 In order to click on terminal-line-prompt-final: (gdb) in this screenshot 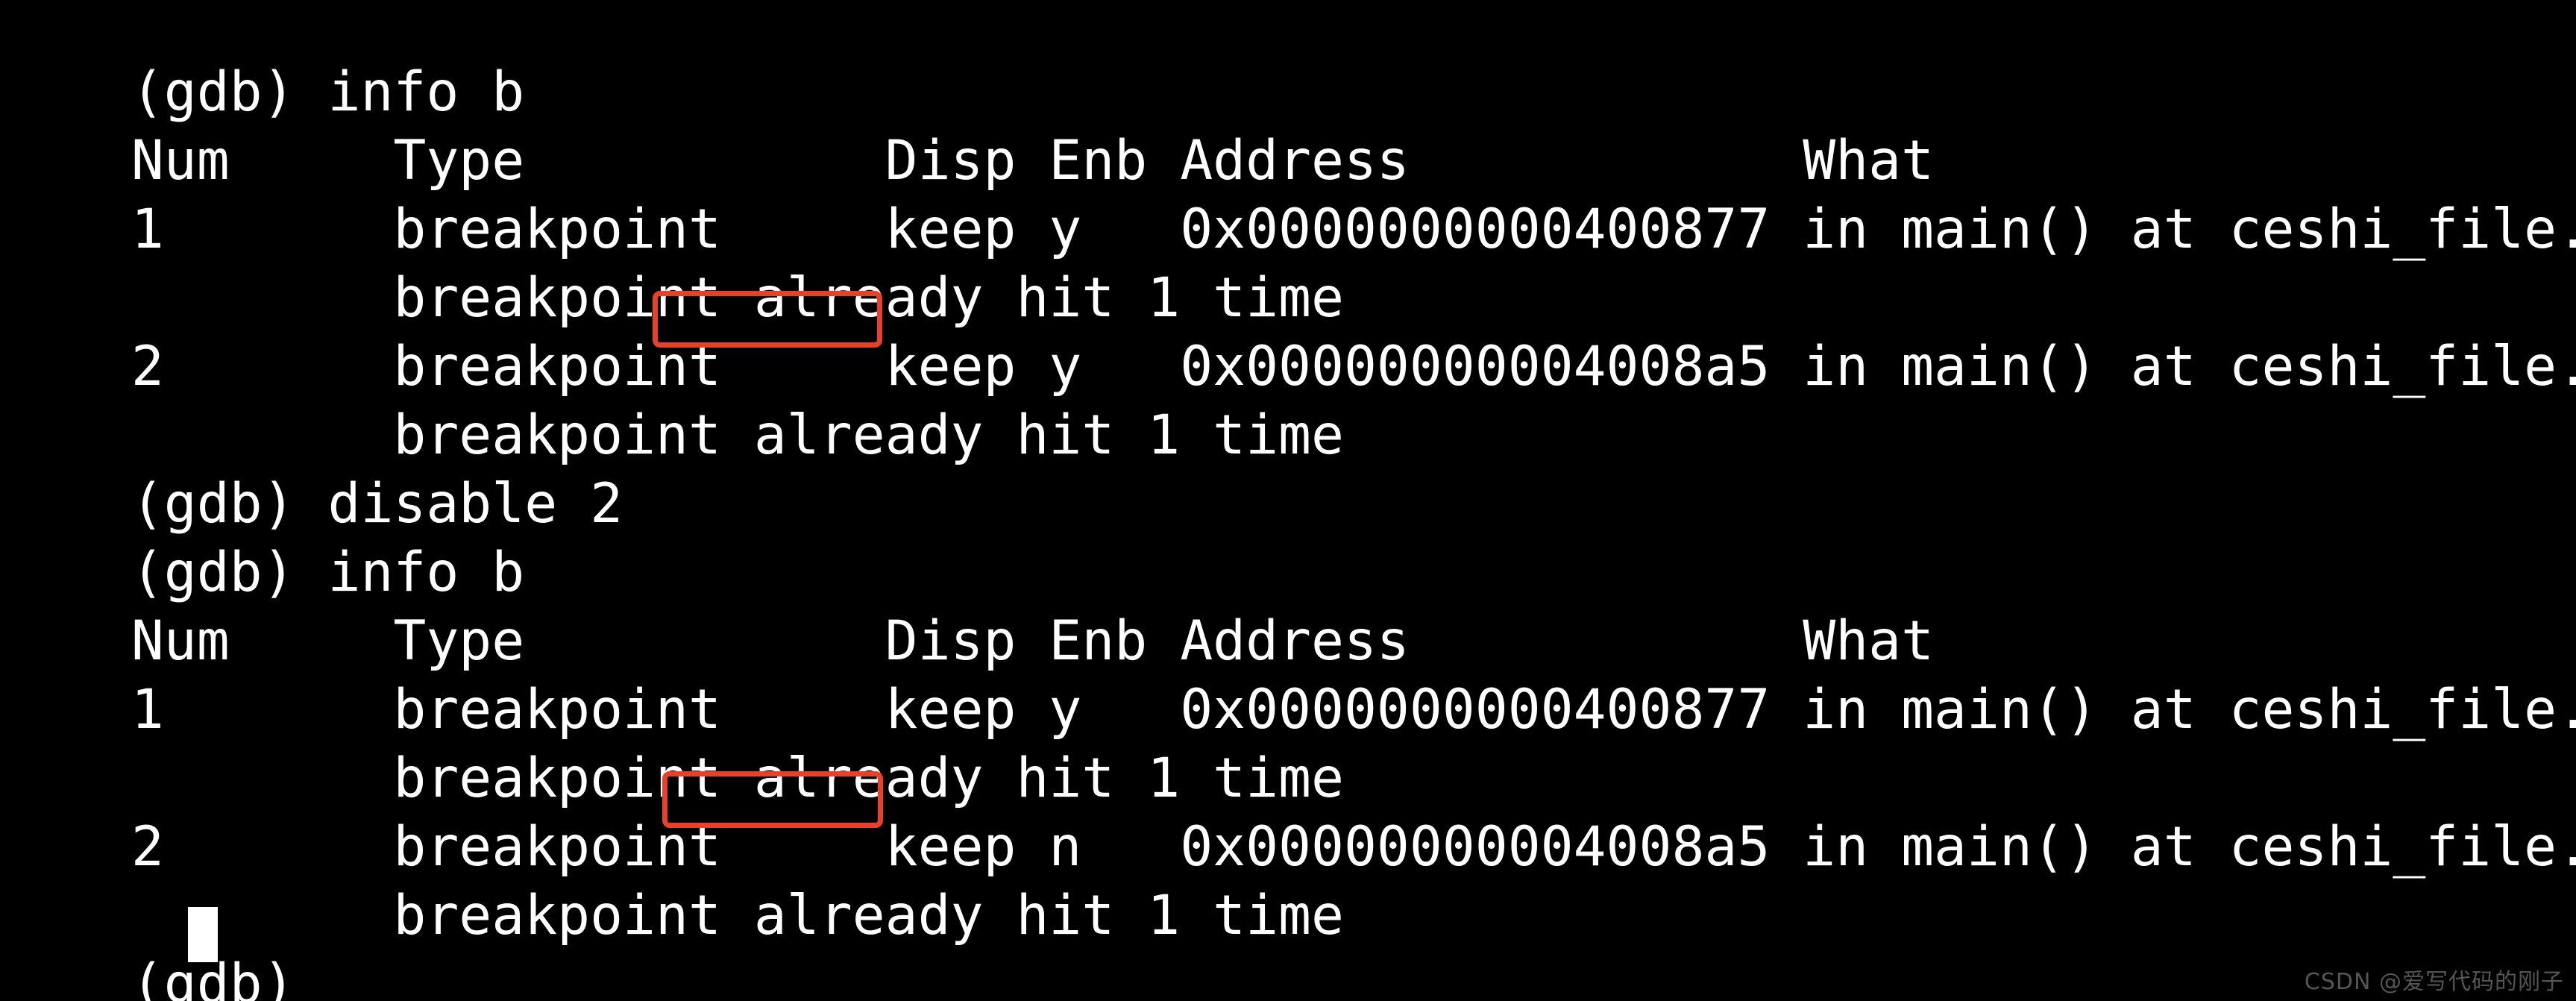, I will do `click(1288, 941)`.